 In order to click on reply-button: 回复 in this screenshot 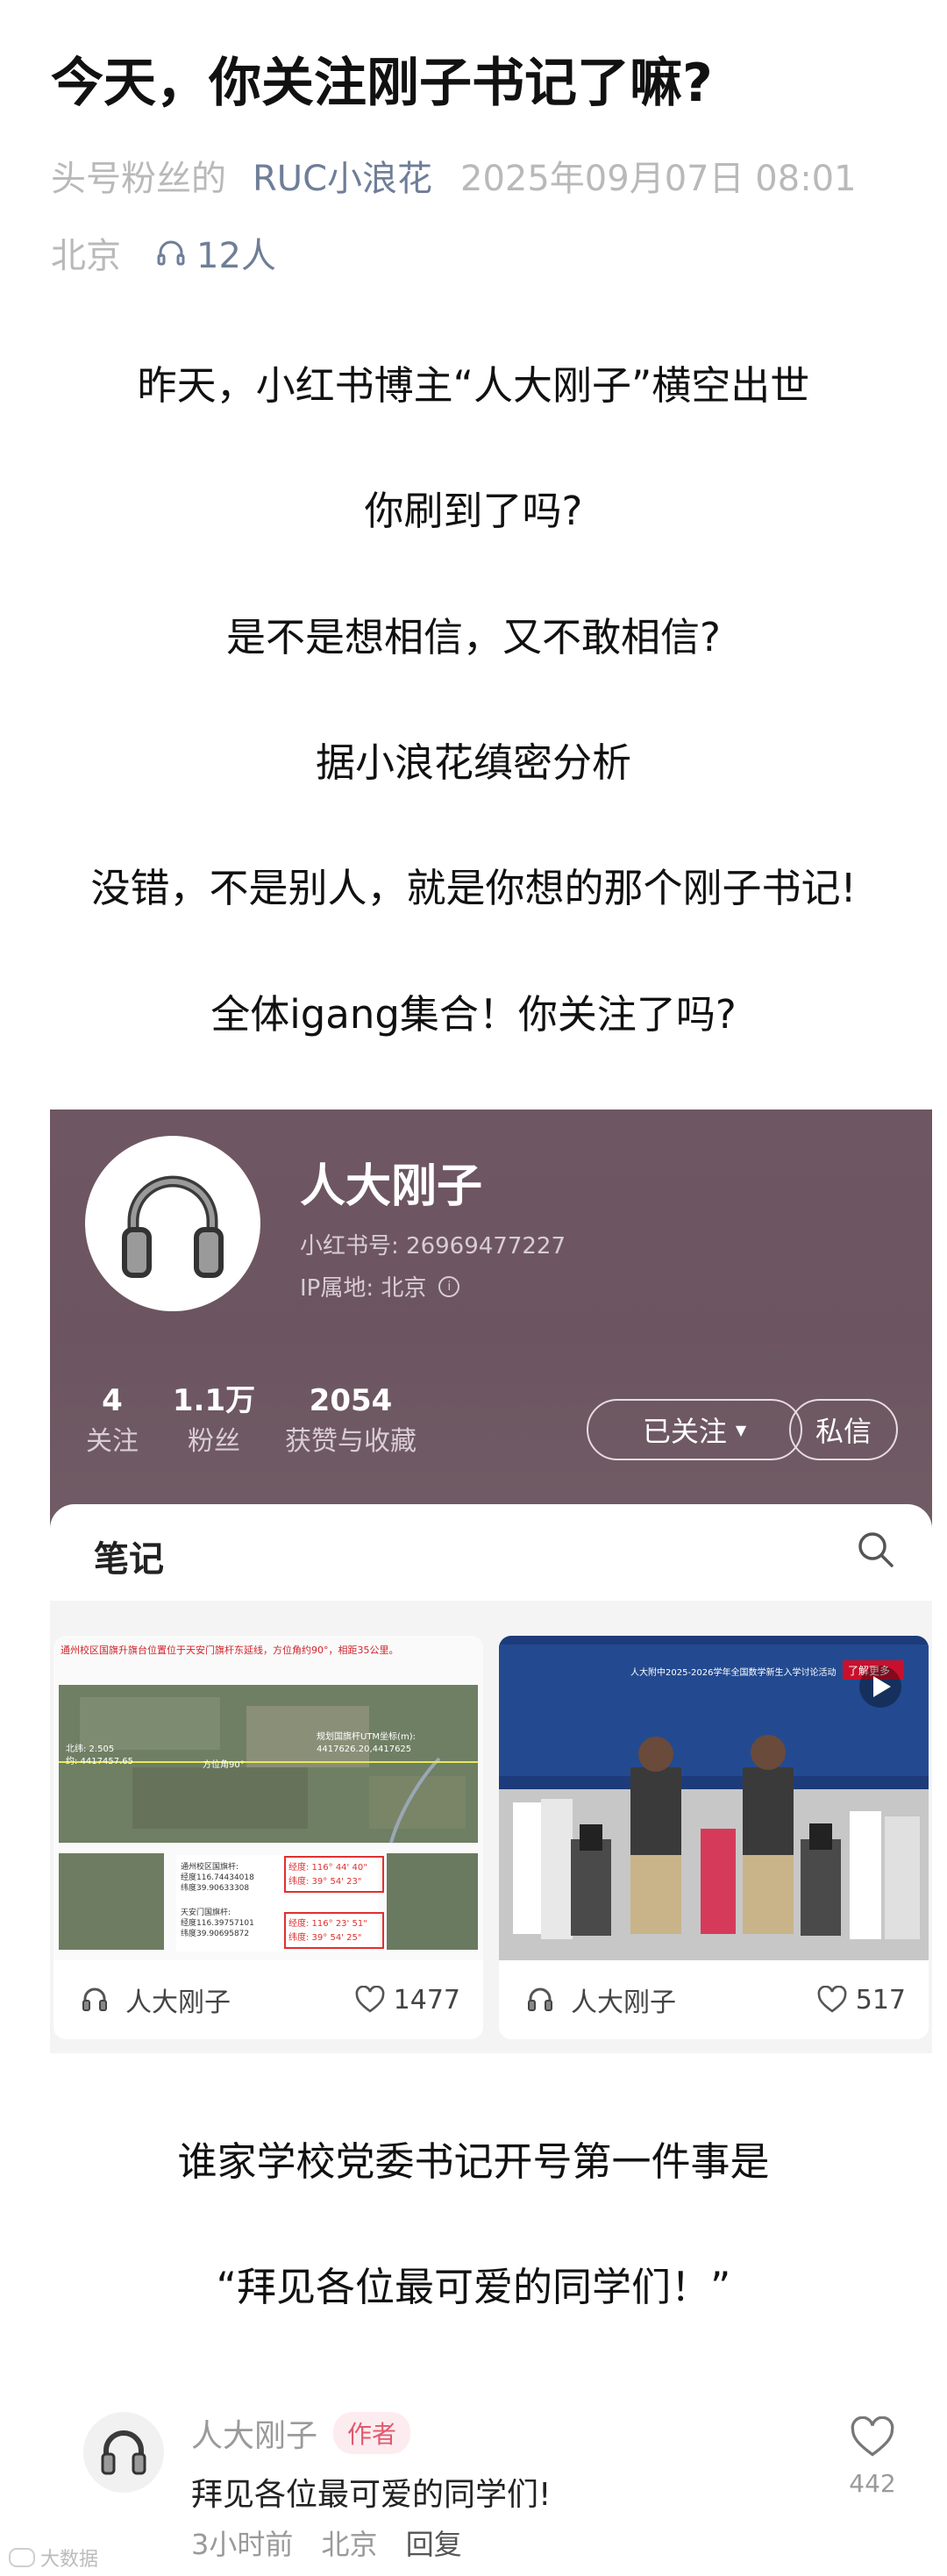, I will do `click(434, 2544)`.